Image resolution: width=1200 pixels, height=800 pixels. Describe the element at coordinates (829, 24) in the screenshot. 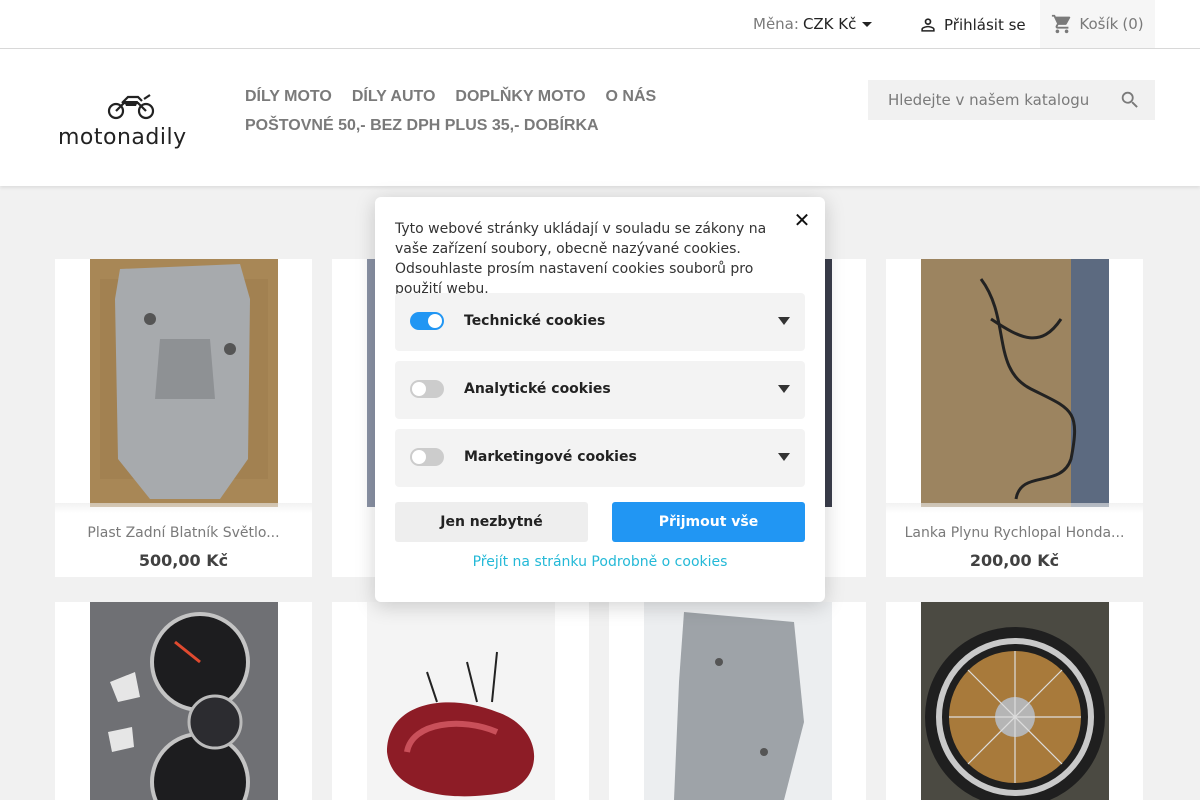

I see `currency-value: CZK Kč` at that location.